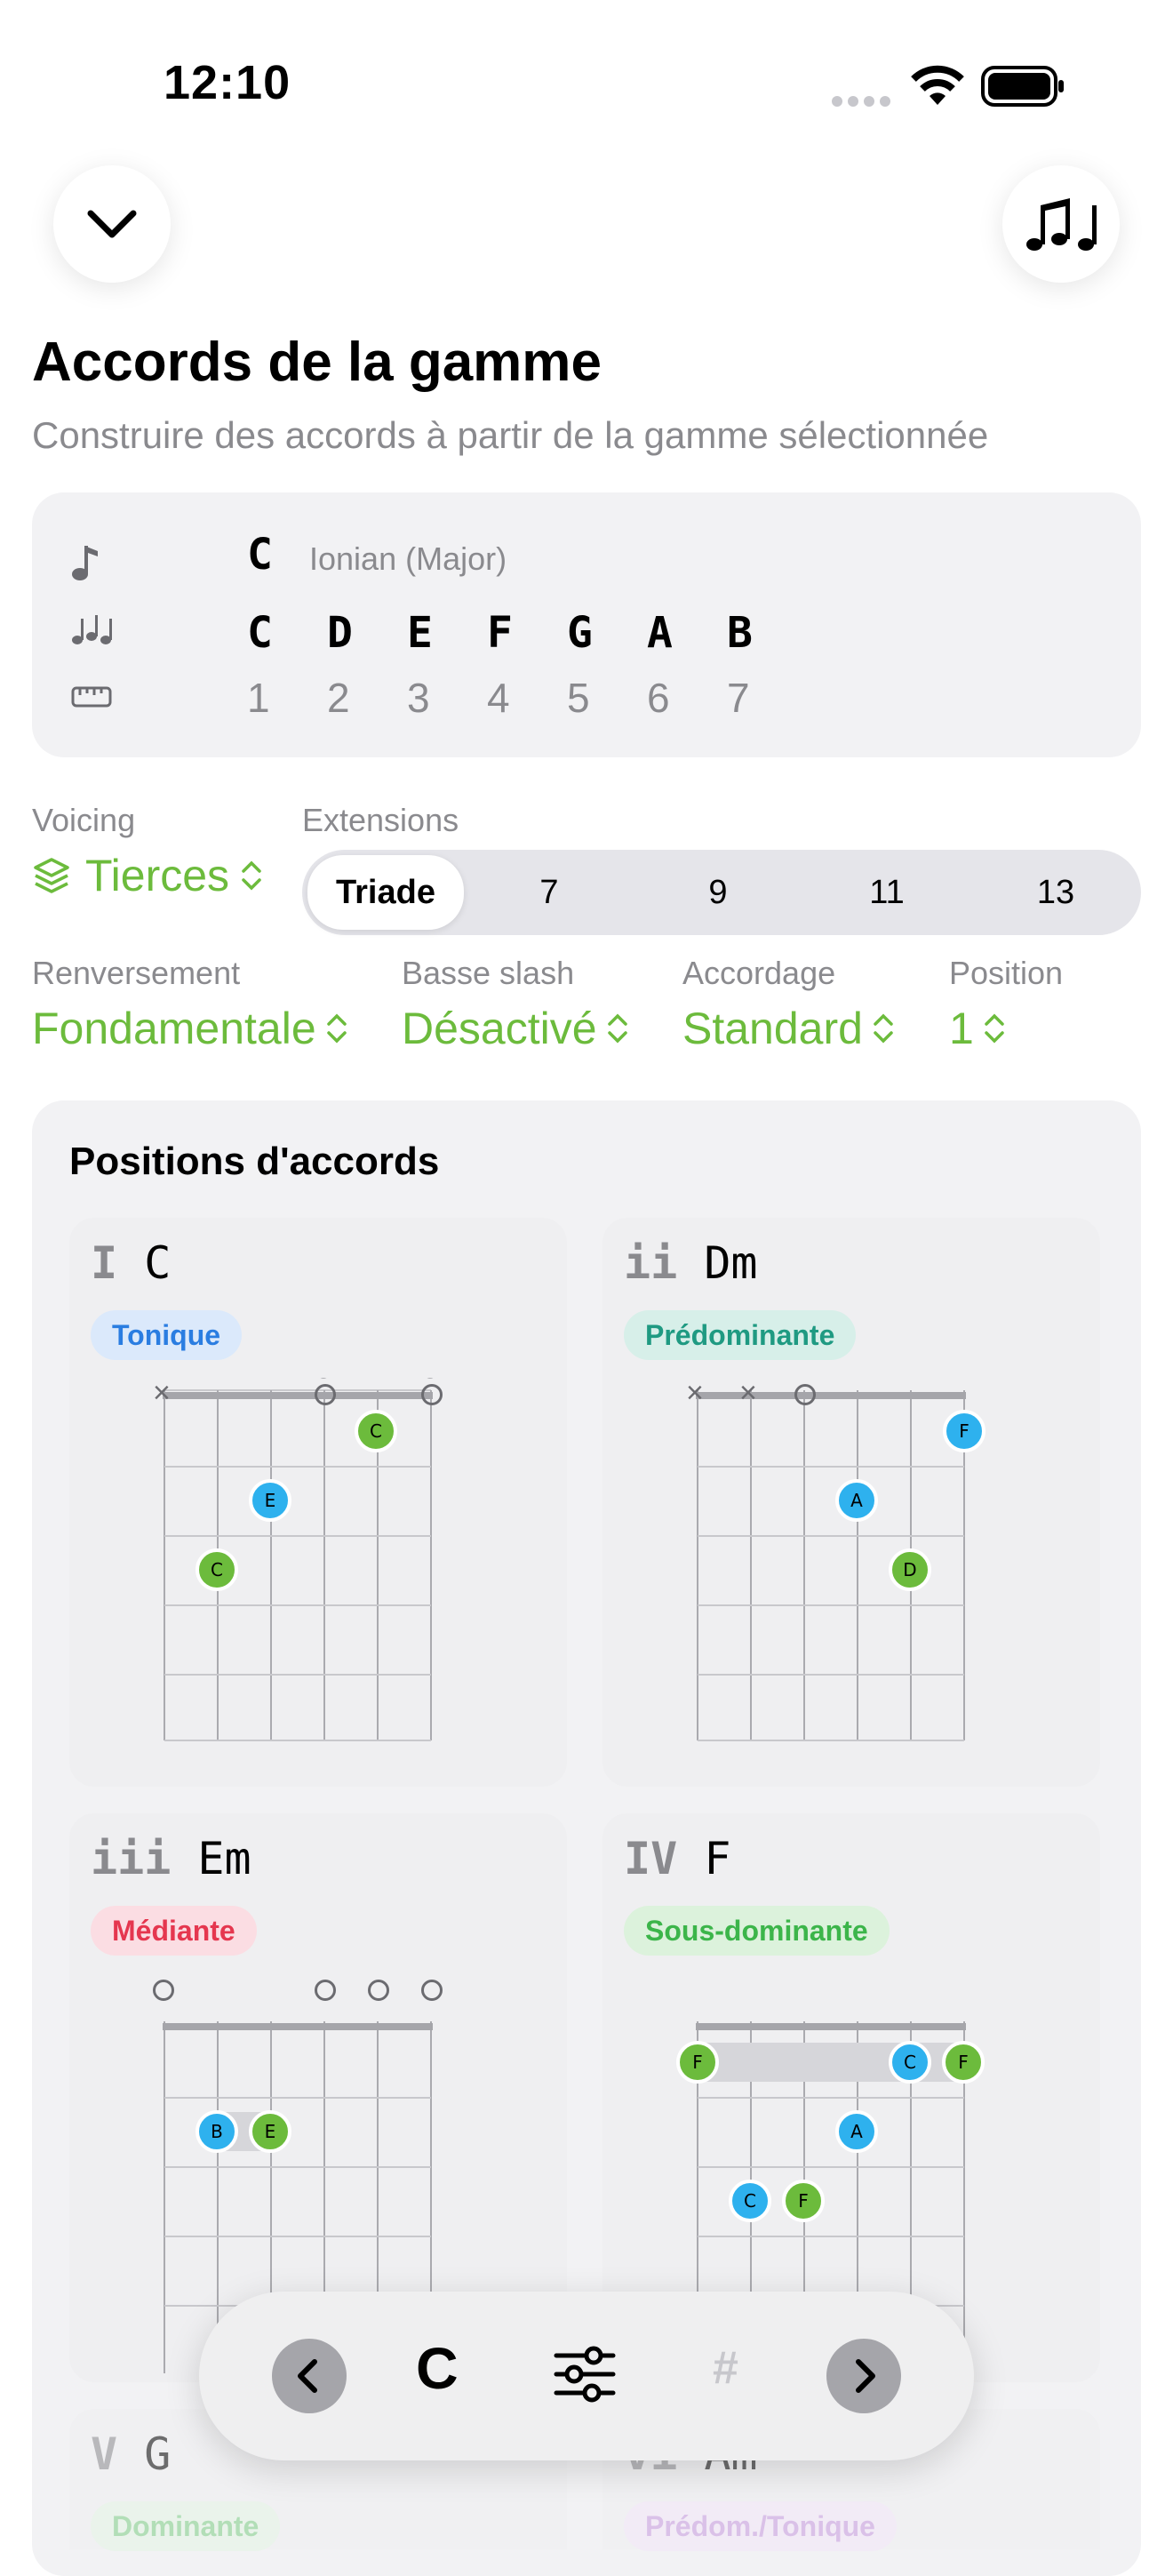 This screenshot has height=2576, width=1173. What do you see at coordinates (419, 698) in the screenshot?
I see `scale-degree: 3` at bounding box center [419, 698].